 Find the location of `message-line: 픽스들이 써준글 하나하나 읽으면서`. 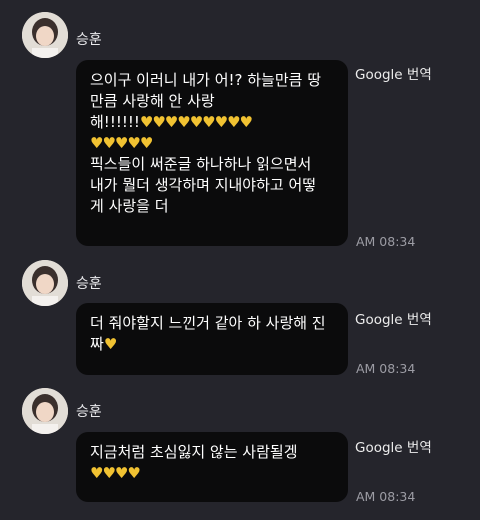

message-line: 픽스들이 써준글 하나하나 읽으면서 is located at coordinates (201, 164).